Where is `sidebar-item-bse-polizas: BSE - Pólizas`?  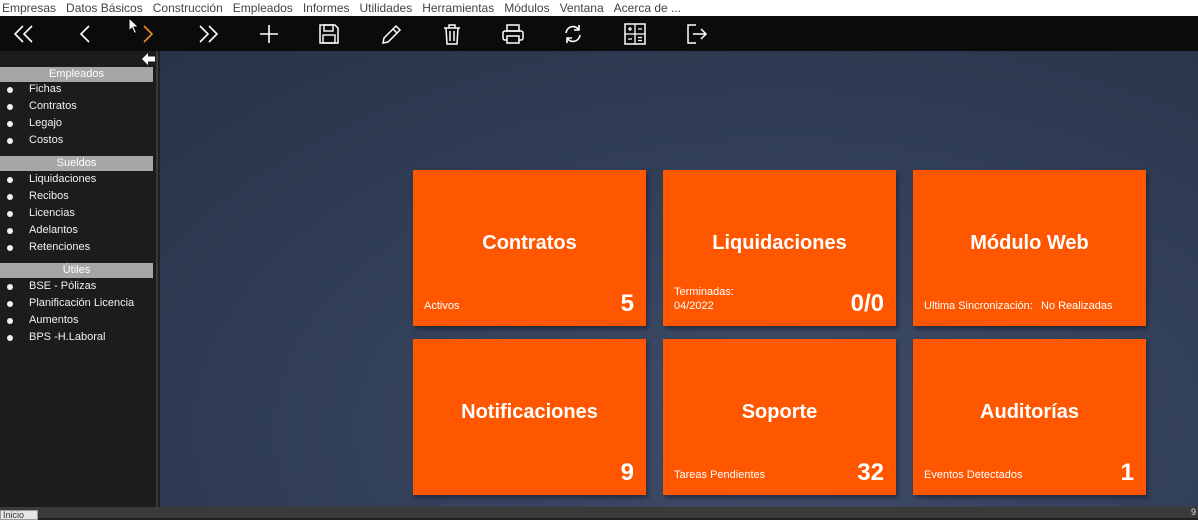
sidebar-item-bse-polizas: BSE - Pólizas is located at coordinates (78, 286).